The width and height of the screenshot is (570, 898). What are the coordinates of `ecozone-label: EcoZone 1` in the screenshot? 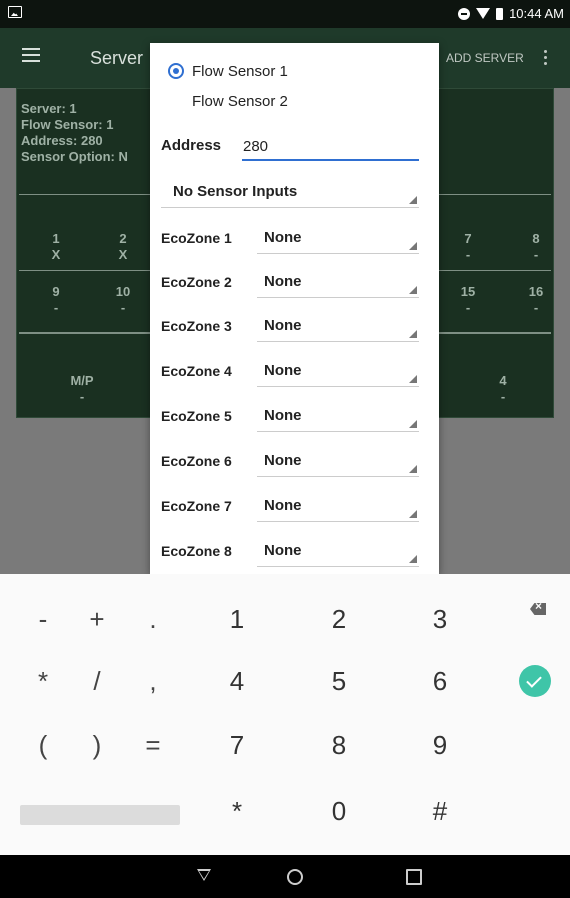 It's located at (196, 238).